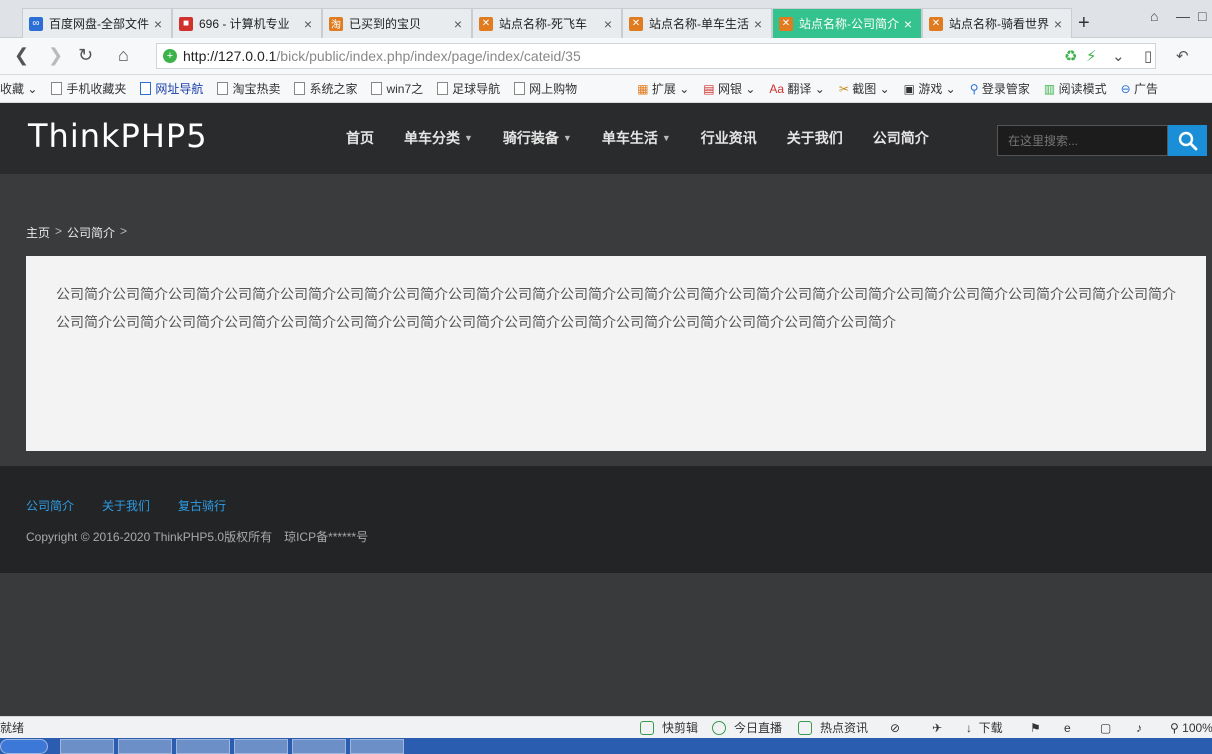 This screenshot has height=754, width=1212. What do you see at coordinates (636, 138) in the screenshot?
I see `nav-bike-life: 单车生活 ▼` at bounding box center [636, 138].